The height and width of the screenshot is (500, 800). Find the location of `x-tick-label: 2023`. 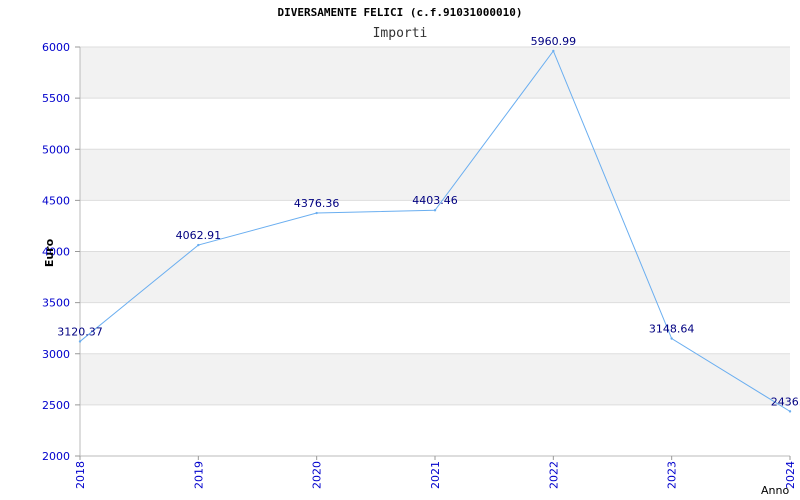

x-tick-label: 2023 is located at coordinates (672, 475).